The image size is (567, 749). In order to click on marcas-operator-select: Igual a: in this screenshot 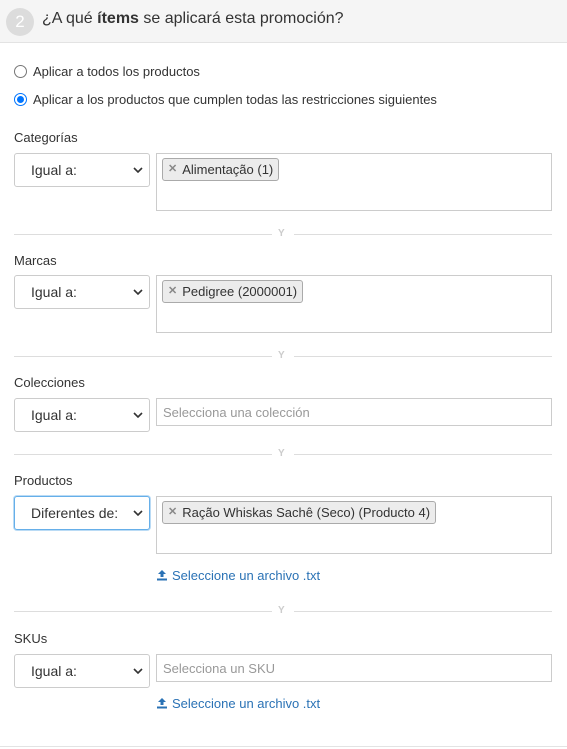, I will do `click(82, 292)`.